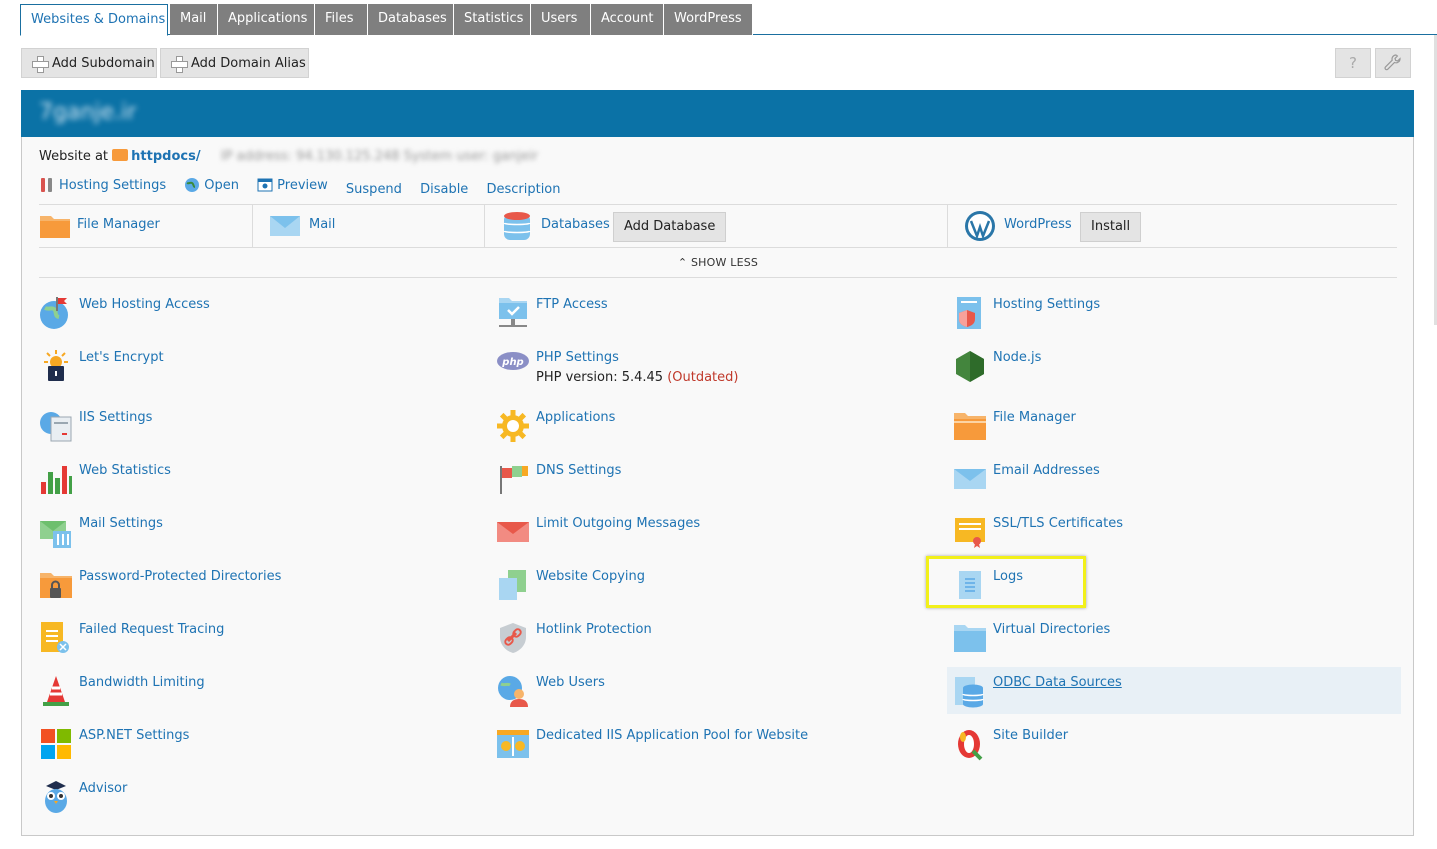 The image size is (1437, 849). Describe the element at coordinates (56, 585) in the screenshot. I see `locked-folder-icon` at that location.